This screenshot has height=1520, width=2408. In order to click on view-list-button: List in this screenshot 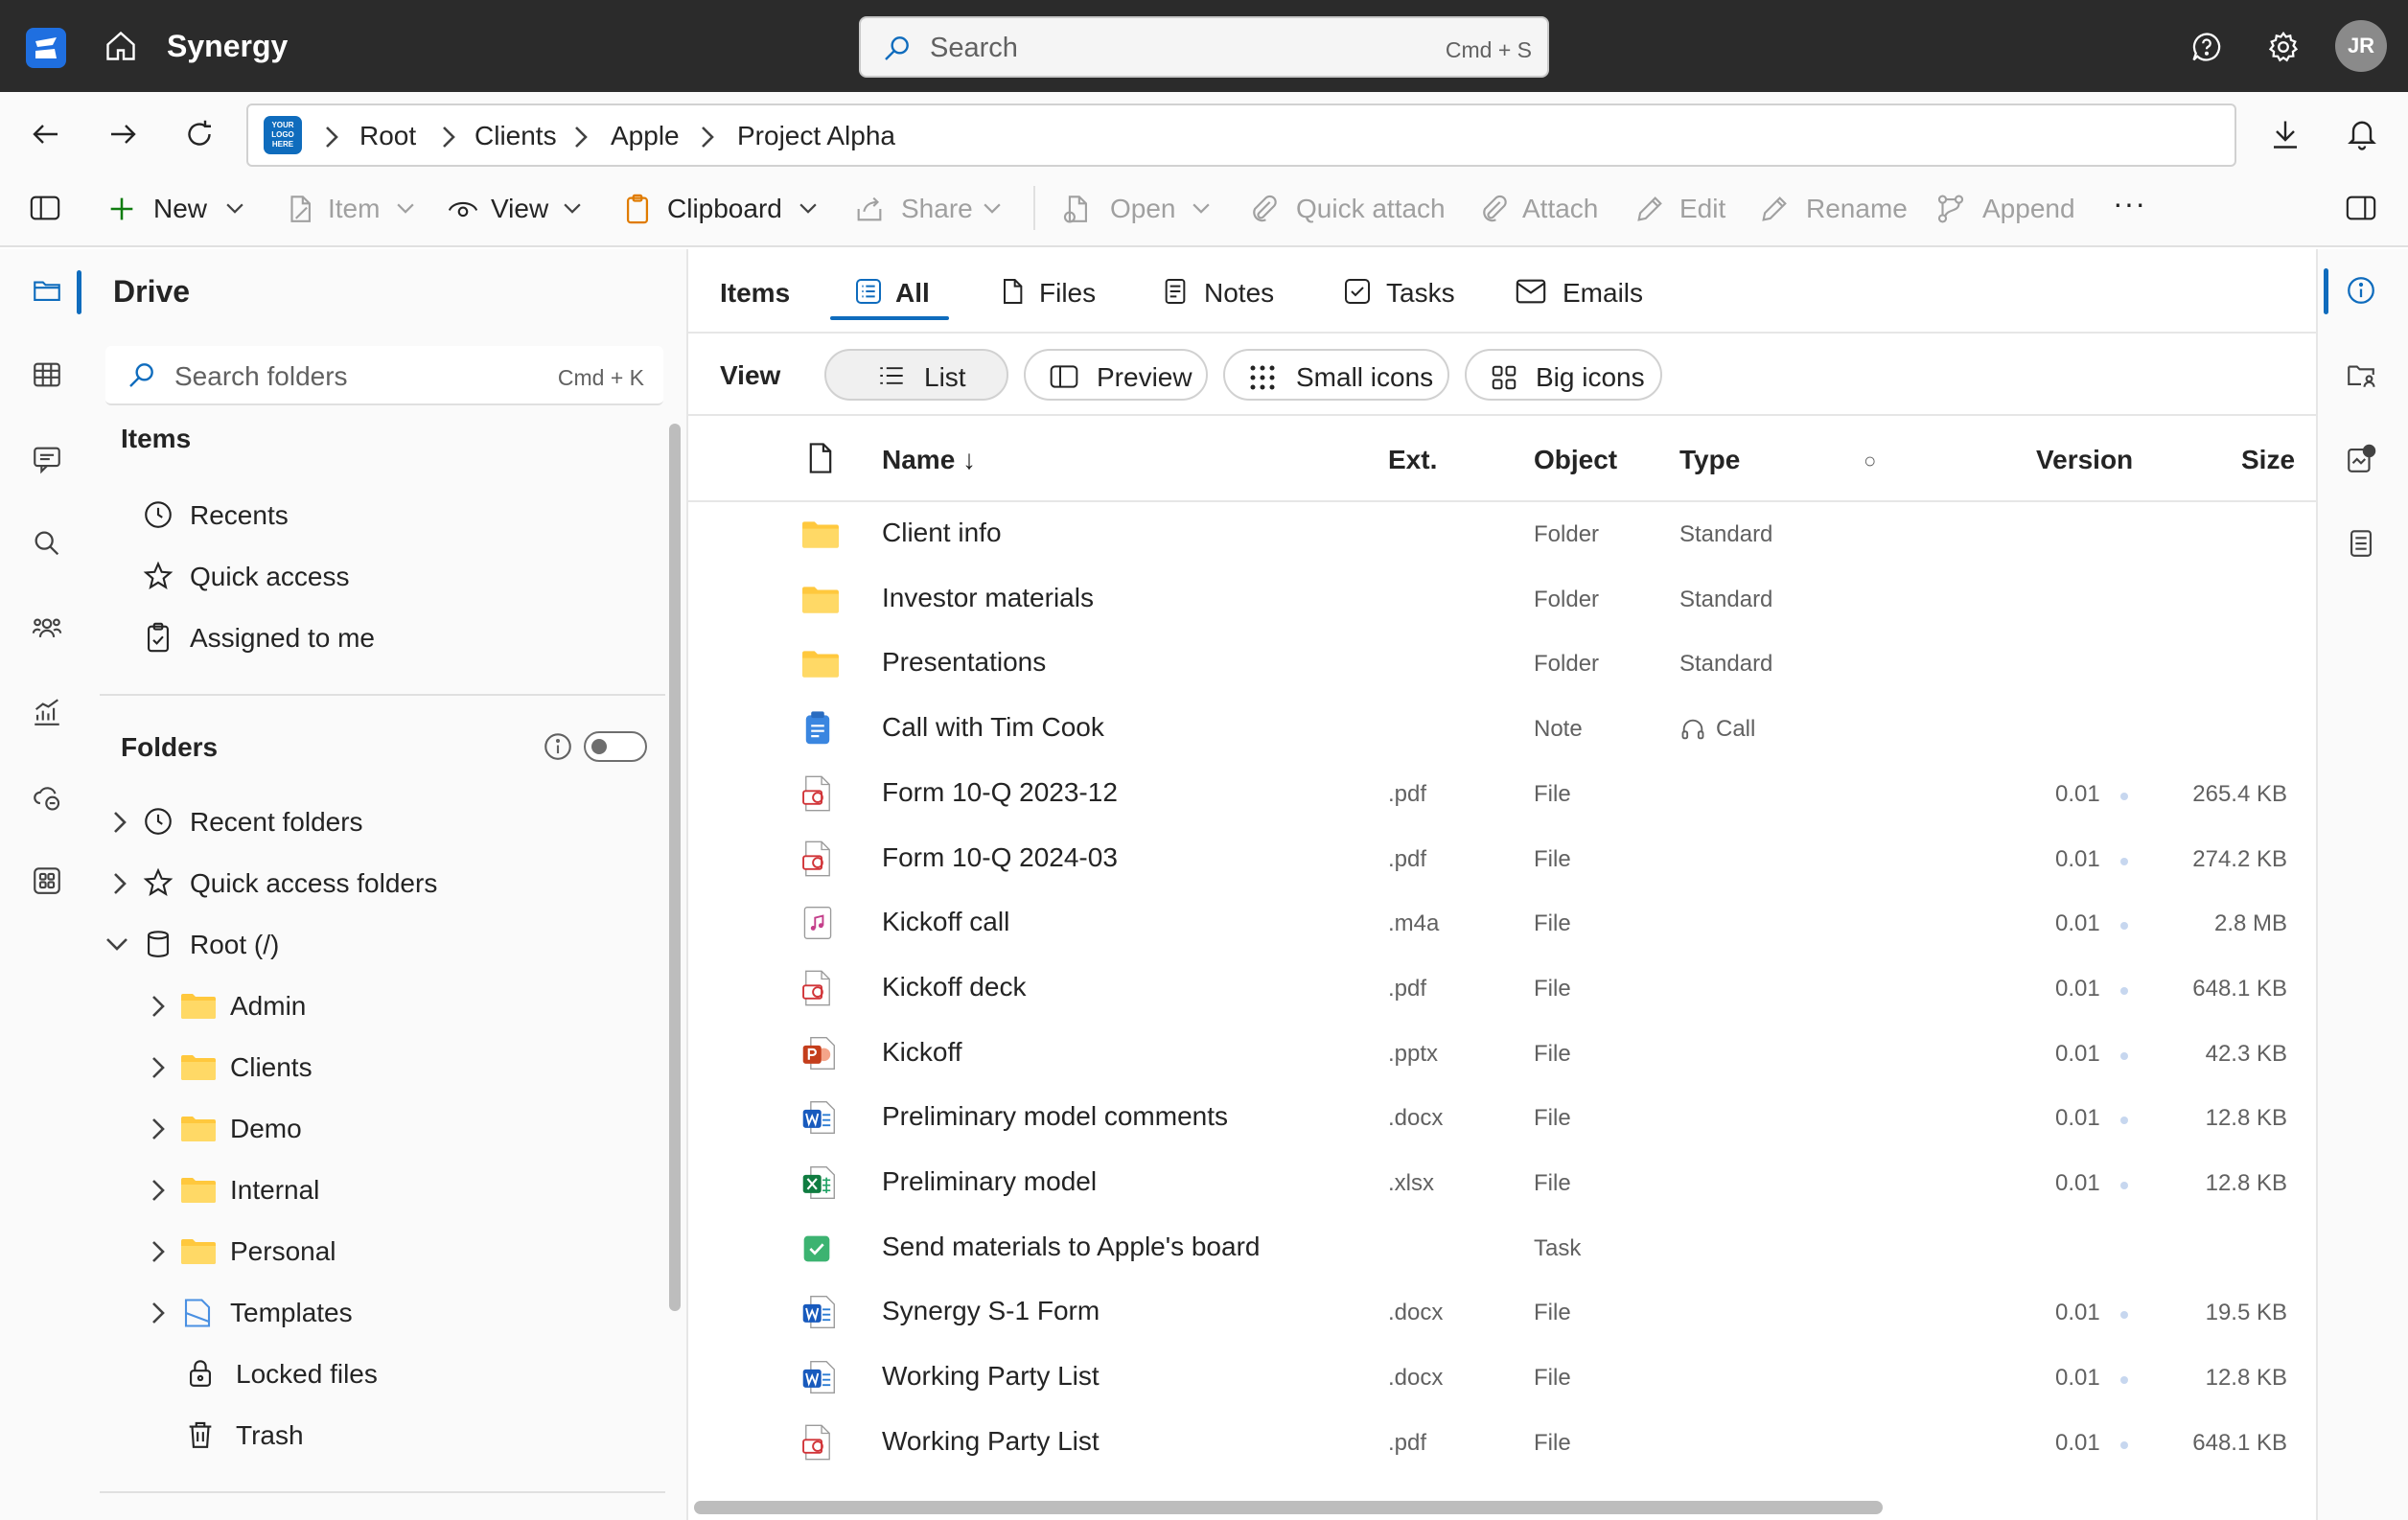, I will do `click(916, 375)`.